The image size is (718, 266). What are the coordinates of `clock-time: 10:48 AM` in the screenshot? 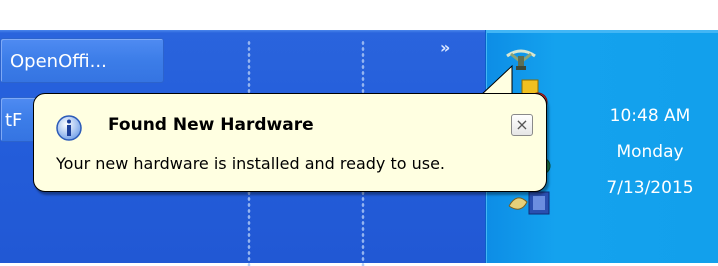 It's located at (650, 116).